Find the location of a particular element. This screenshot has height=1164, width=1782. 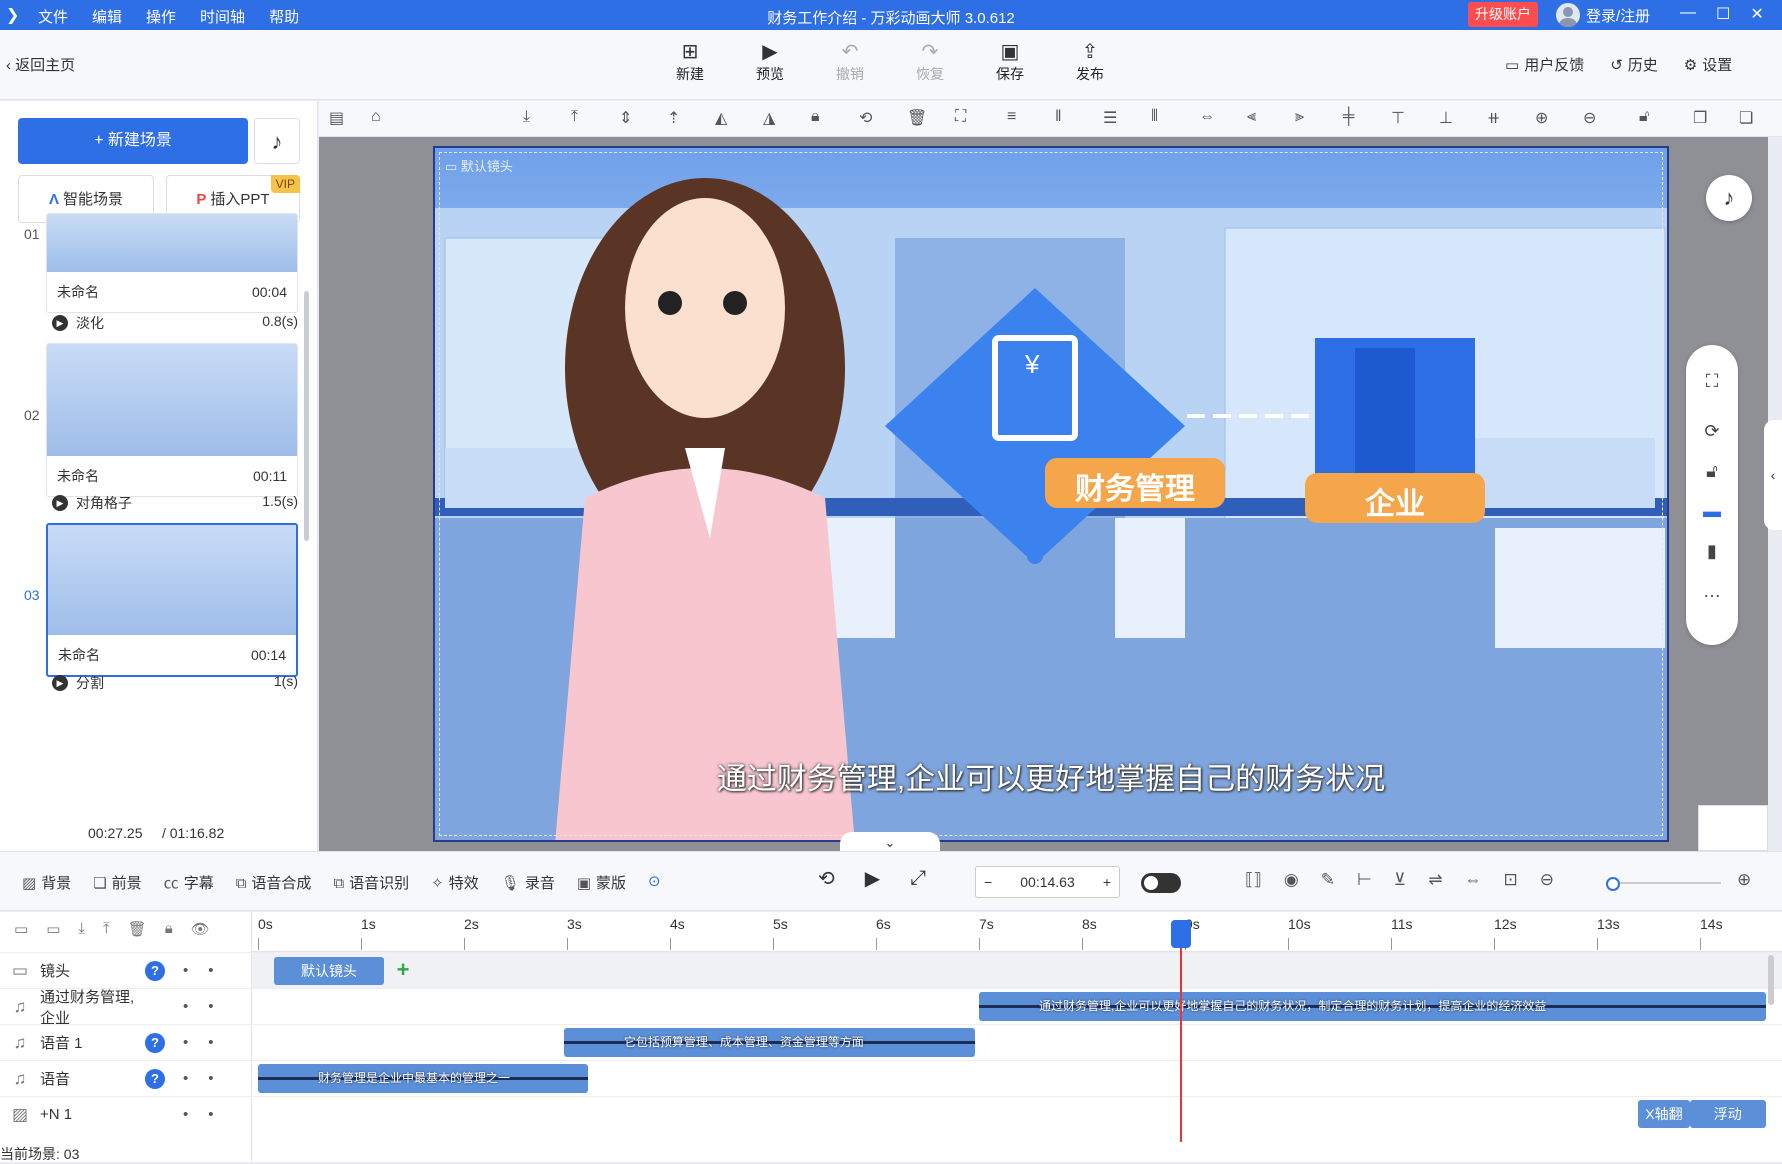

minus-icon: − is located at coordinates (988, 882).